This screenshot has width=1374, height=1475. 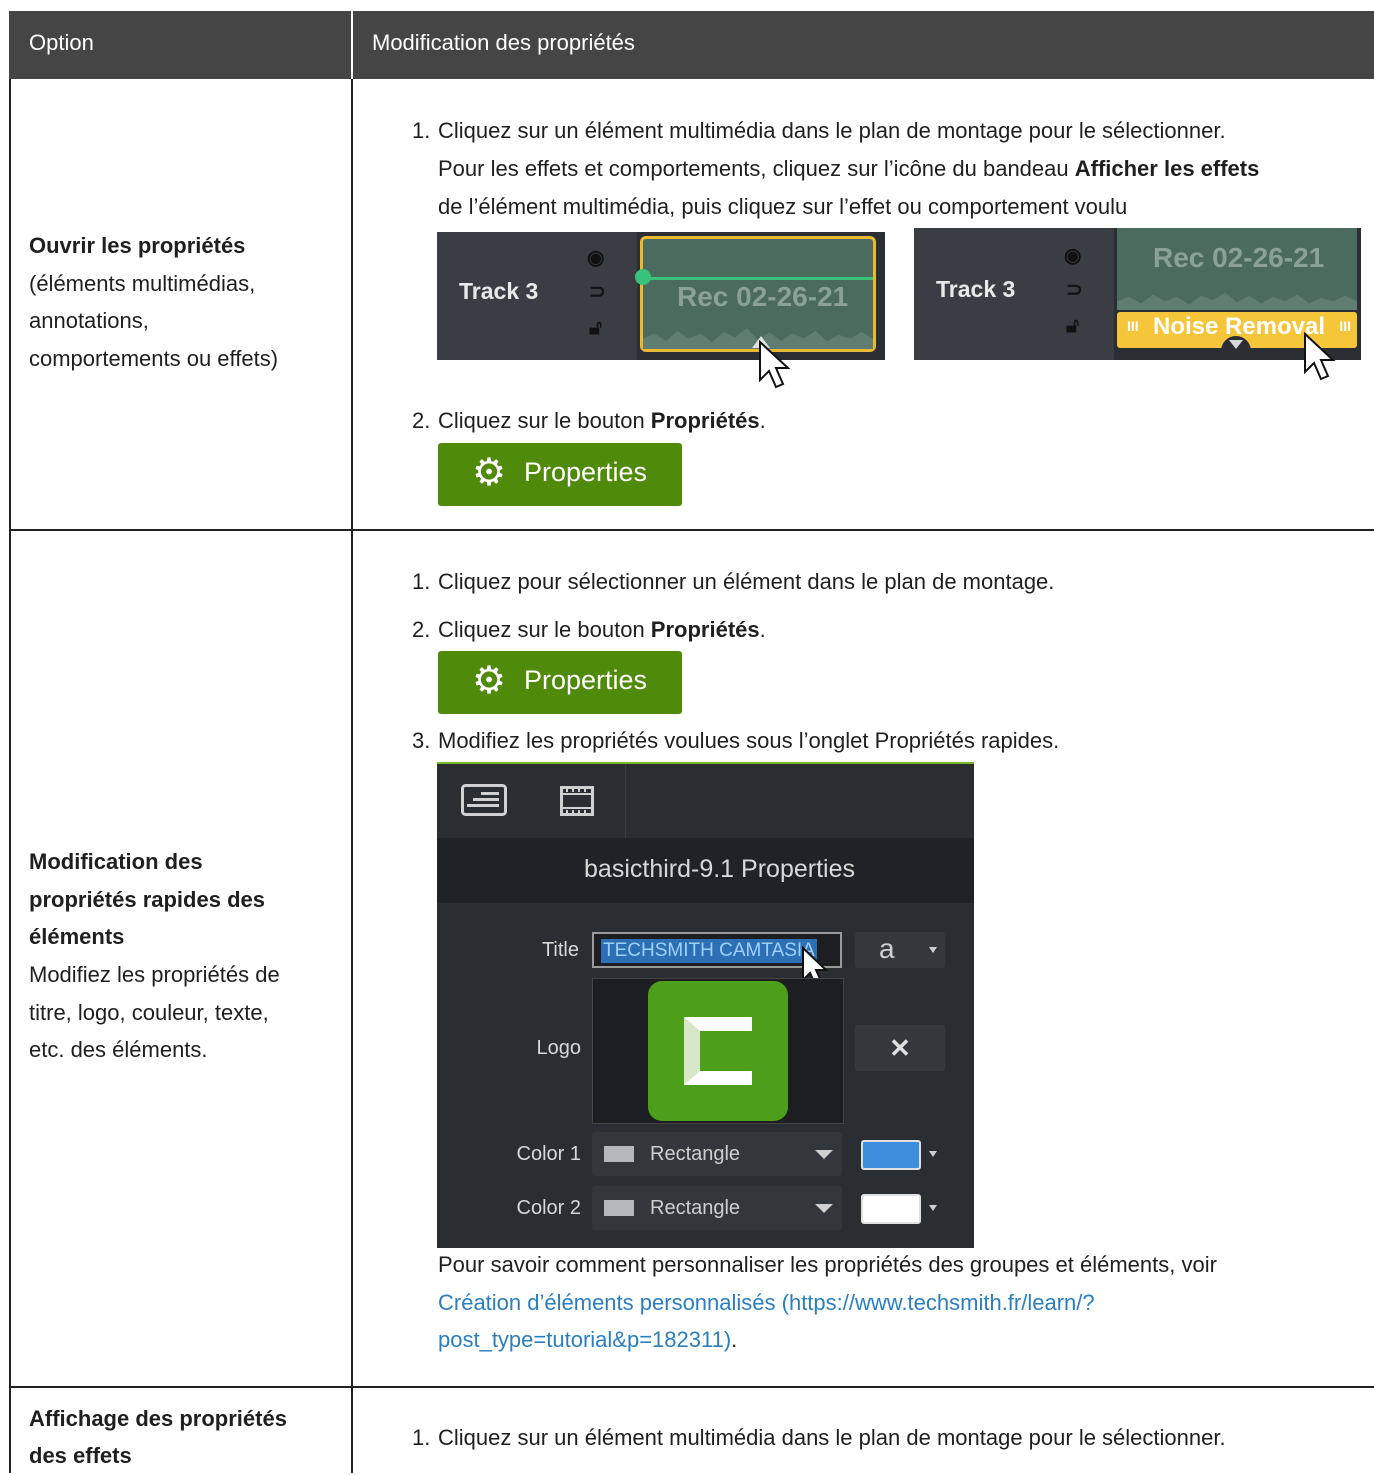 I want to click on row-desc-line: comportements ou effets), so click(x=154, y=358).